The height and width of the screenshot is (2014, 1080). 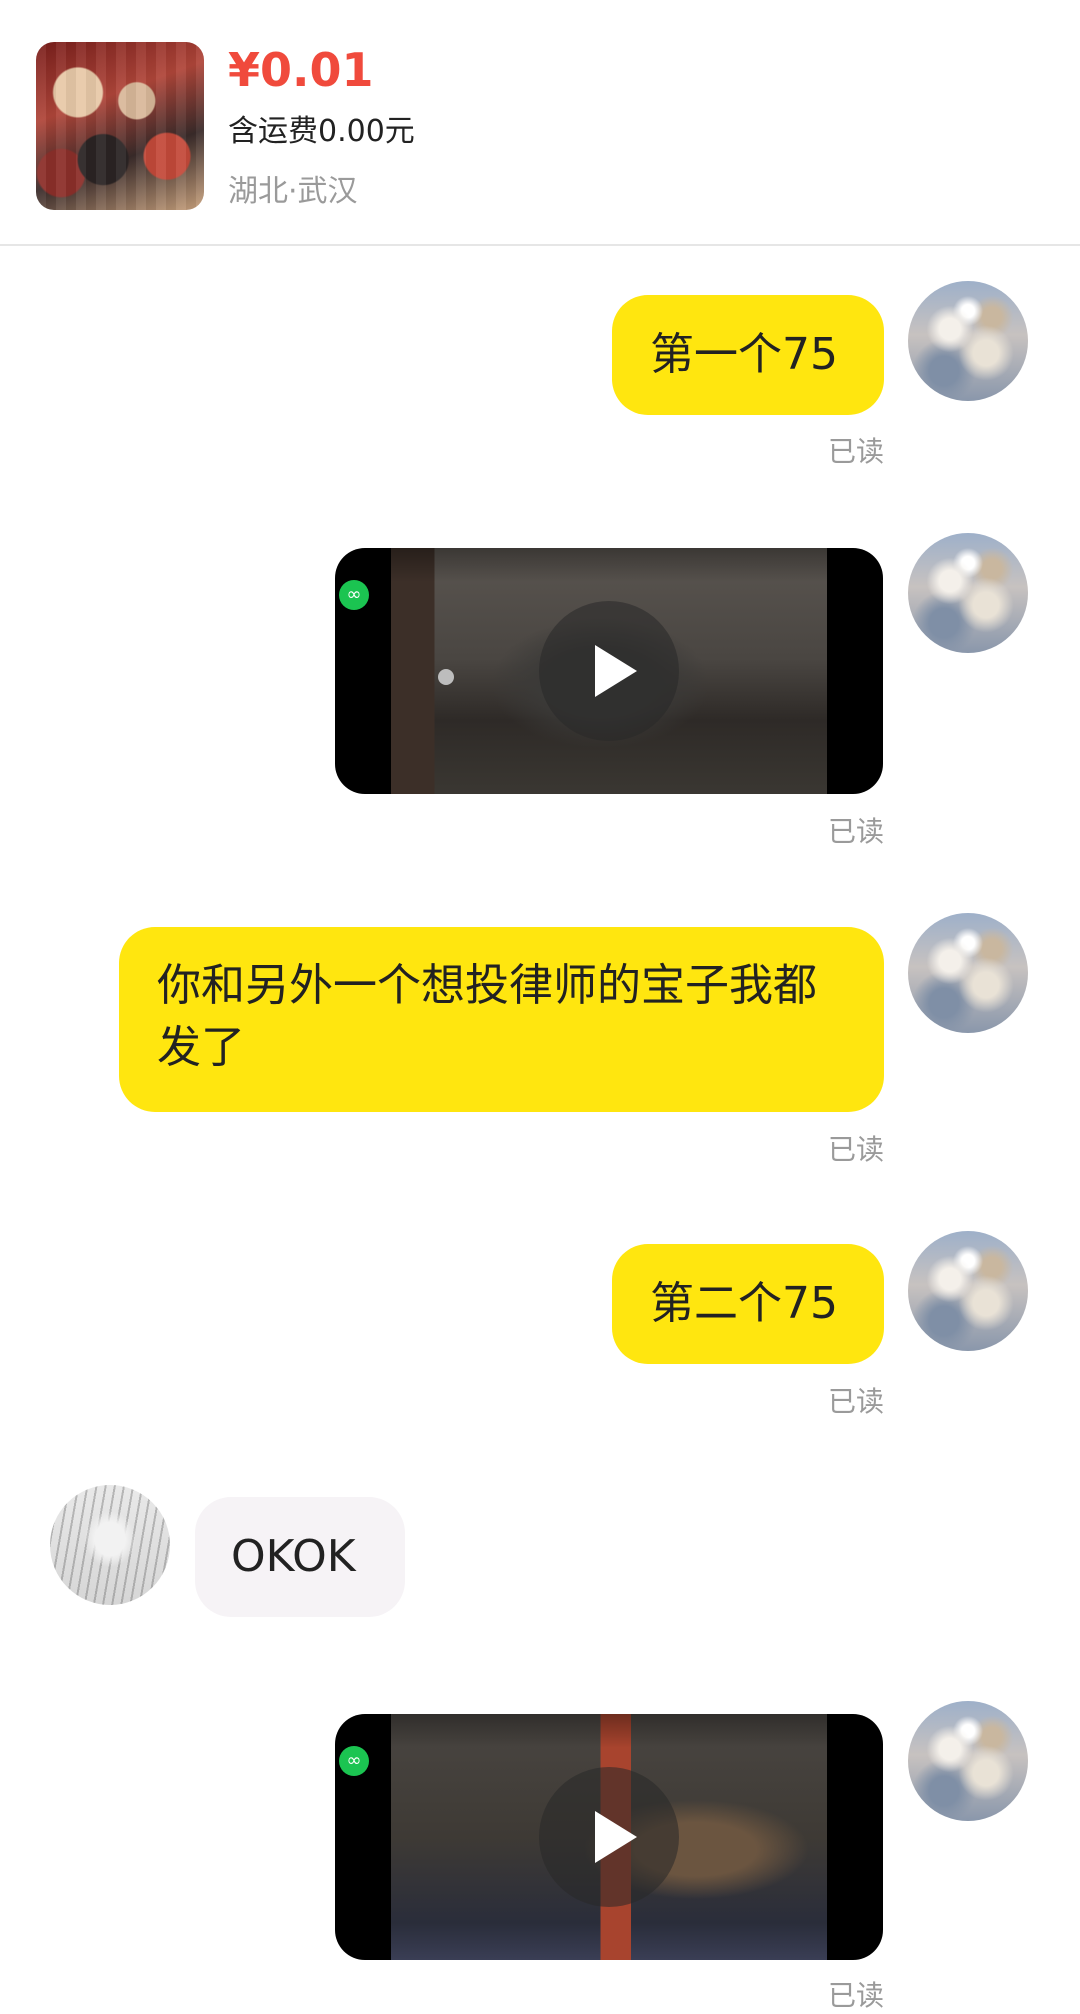 What do you see at coordinates (446, 677) in the screenshot?
I see `dot-indicator` at bounding box center [446, 677].